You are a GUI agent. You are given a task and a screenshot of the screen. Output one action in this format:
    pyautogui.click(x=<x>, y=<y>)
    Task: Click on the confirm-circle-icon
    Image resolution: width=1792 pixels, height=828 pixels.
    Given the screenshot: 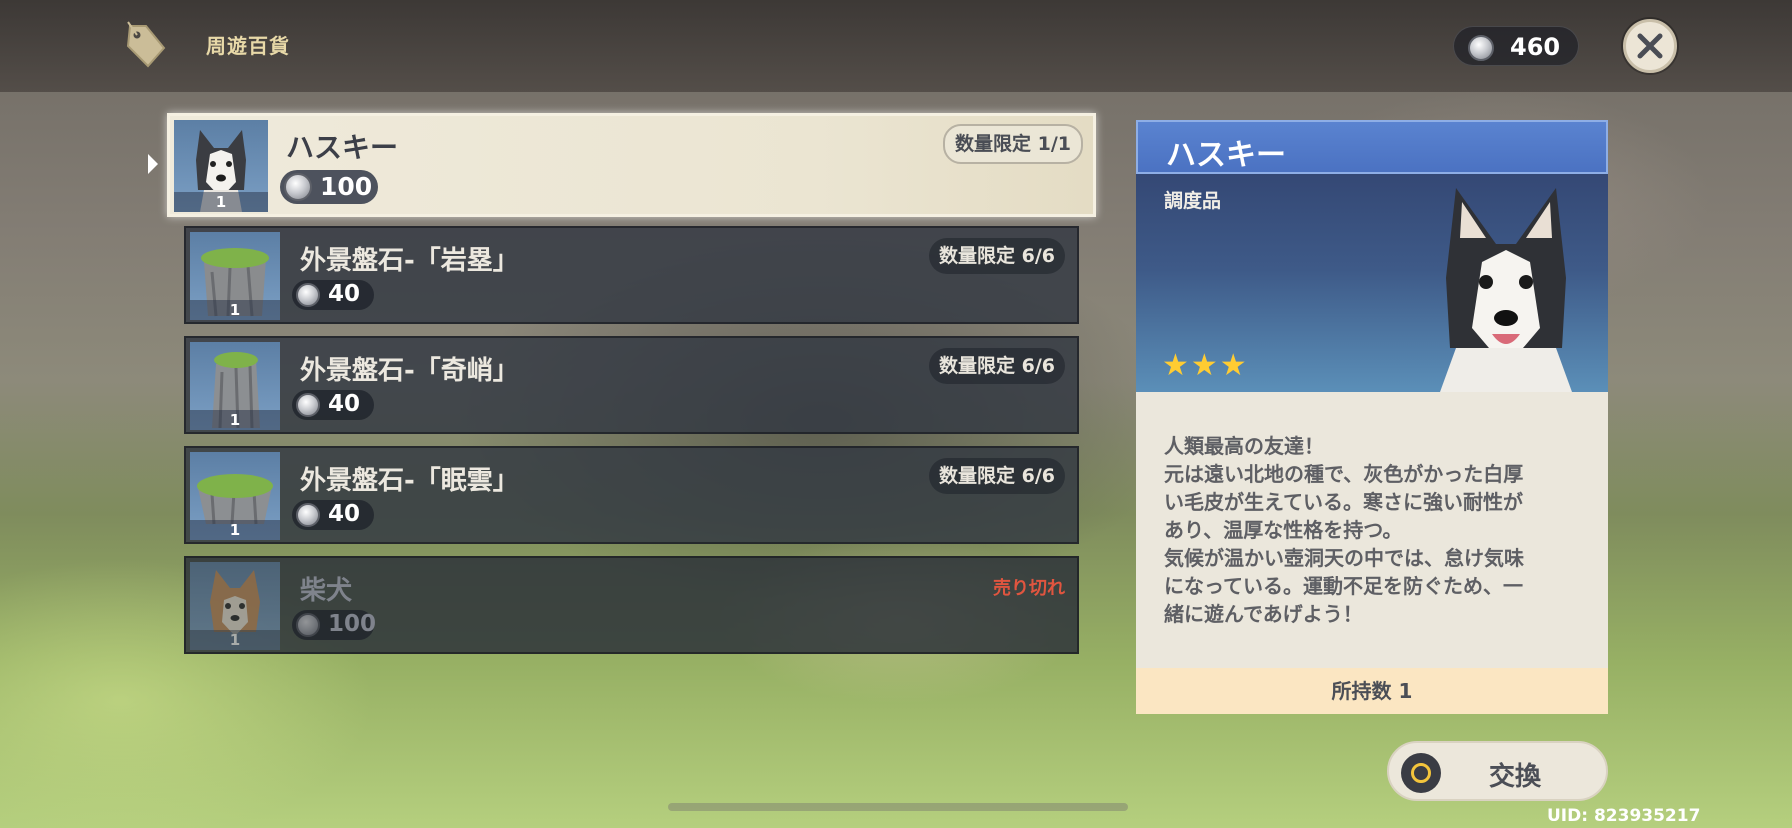 What is the action you would take?
    pyautogui.click(x=1421, y=773)
    